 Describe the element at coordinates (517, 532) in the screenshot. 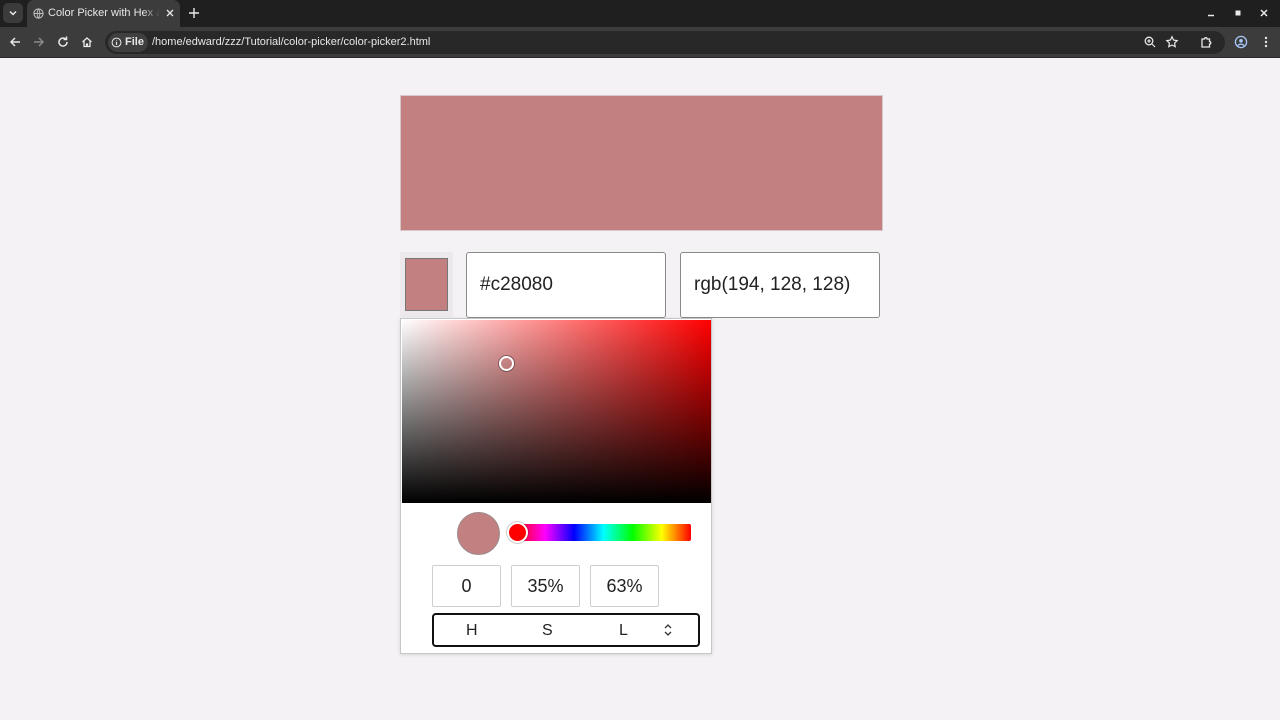

I see `hue-slider-thumb` at that location.